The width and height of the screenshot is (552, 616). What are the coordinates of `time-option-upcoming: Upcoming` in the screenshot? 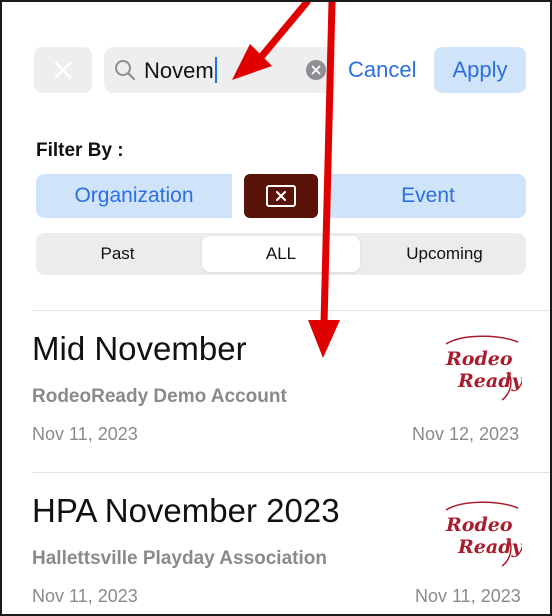 It's located at (444, 254).